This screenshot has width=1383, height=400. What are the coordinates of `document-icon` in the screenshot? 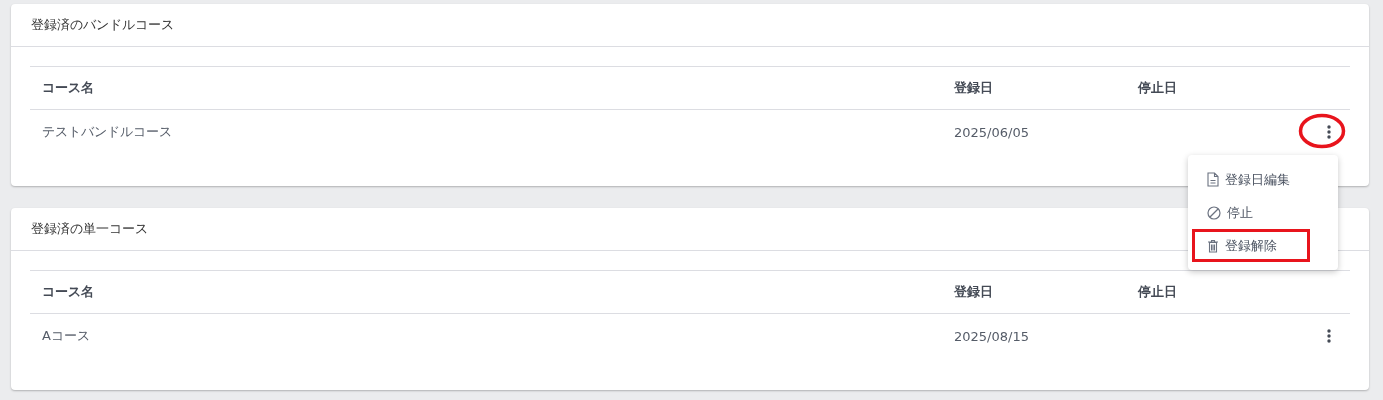 It's located at (1213, 179).